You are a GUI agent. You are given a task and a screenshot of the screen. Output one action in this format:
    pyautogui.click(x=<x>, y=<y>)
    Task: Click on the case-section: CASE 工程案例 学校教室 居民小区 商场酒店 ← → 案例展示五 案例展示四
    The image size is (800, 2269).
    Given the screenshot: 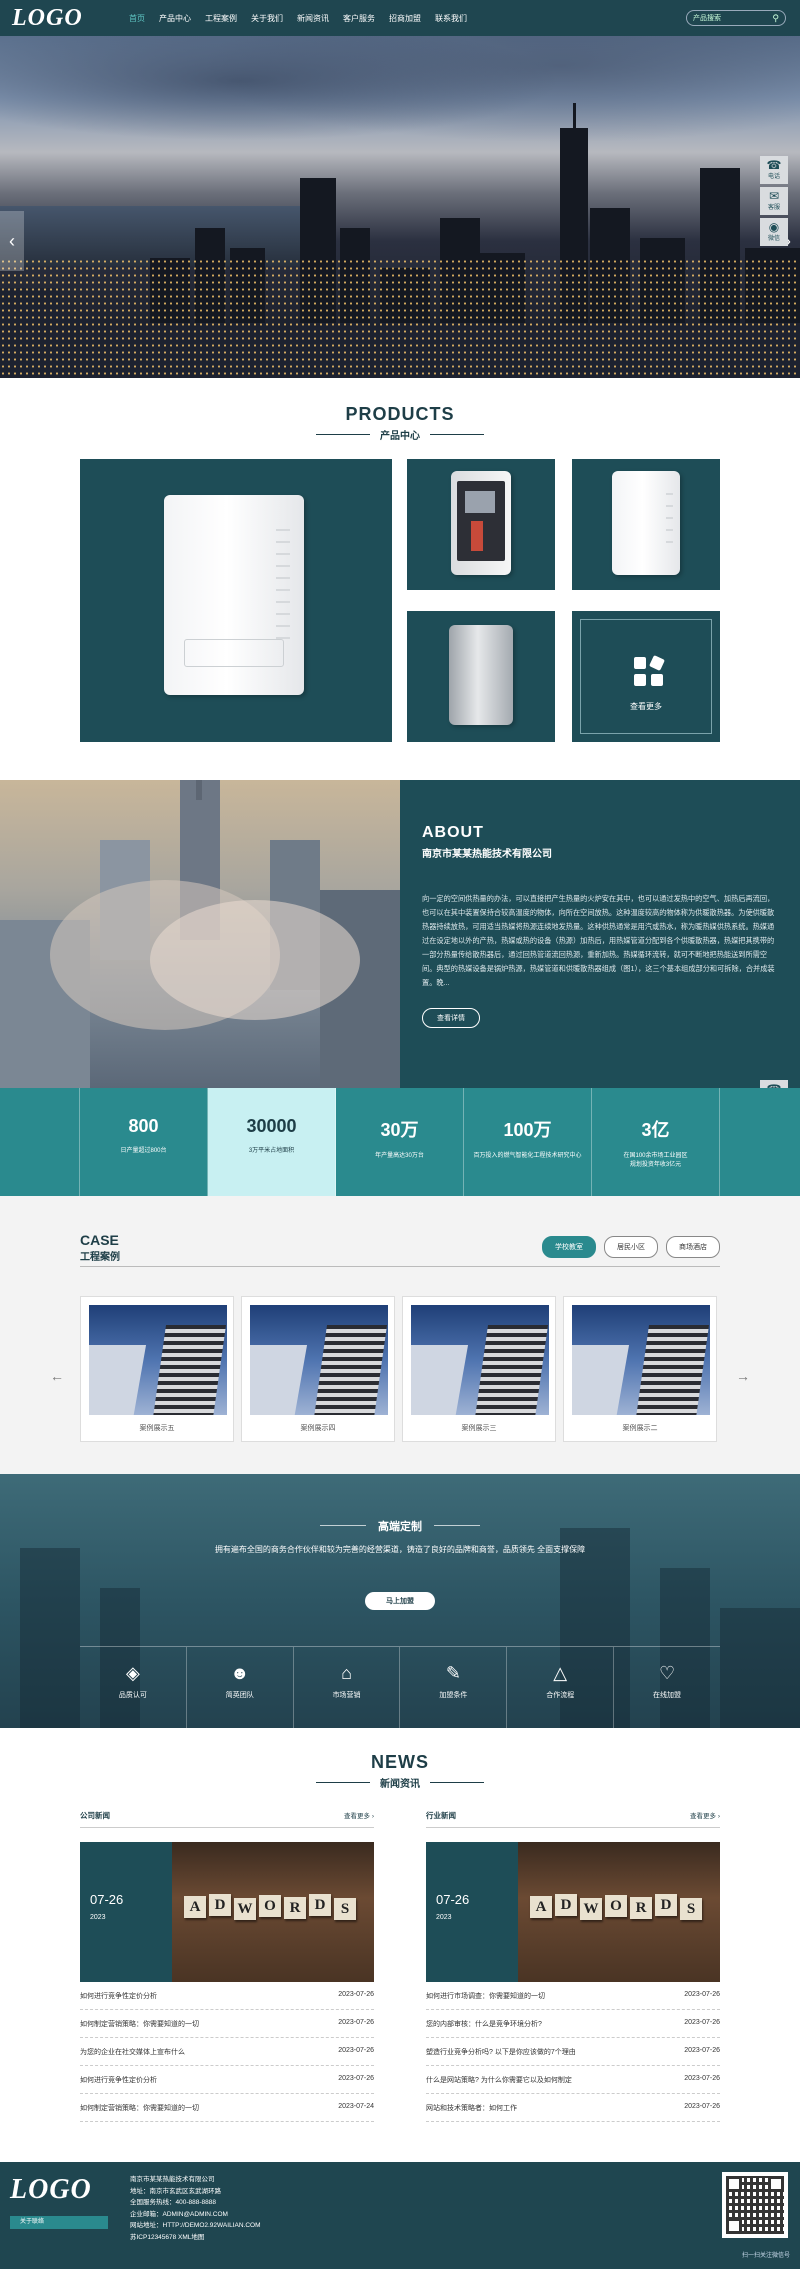 What is the action you would take?
    pyautogui.click(x=400, y=1335)
    